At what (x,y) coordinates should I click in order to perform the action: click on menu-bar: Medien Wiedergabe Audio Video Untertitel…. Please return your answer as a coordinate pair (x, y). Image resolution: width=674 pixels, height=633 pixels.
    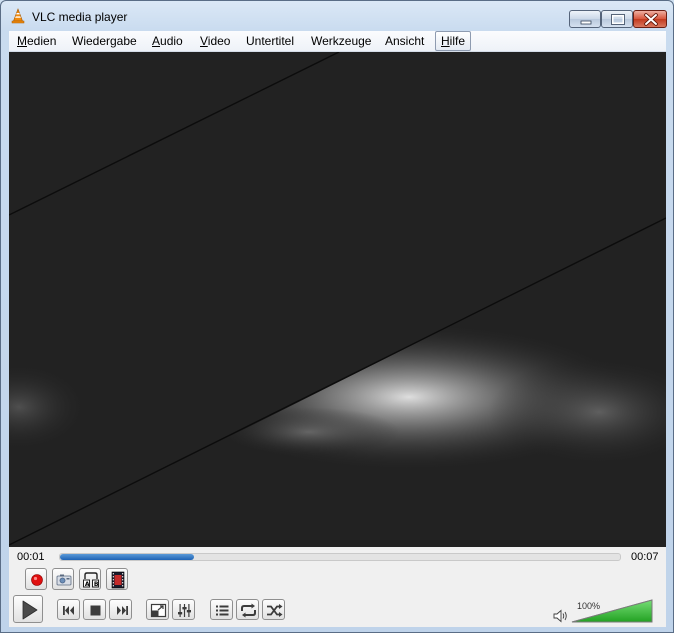
    Looking at the image, I should click on (337, 41).